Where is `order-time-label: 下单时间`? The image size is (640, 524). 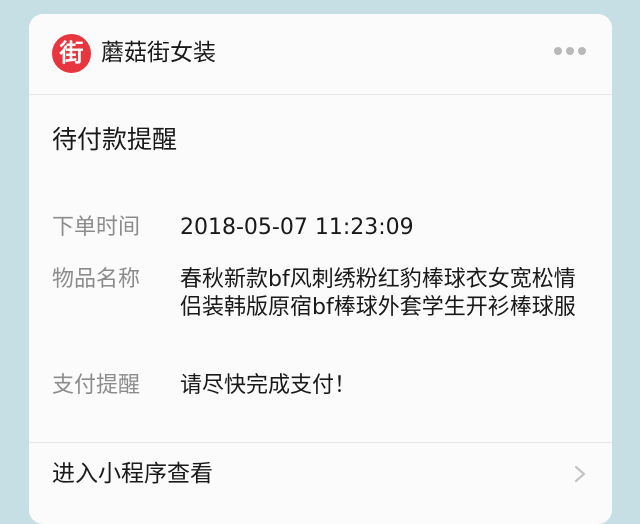
order-time-label: 下单时间 is located at coordinates (96, 227).